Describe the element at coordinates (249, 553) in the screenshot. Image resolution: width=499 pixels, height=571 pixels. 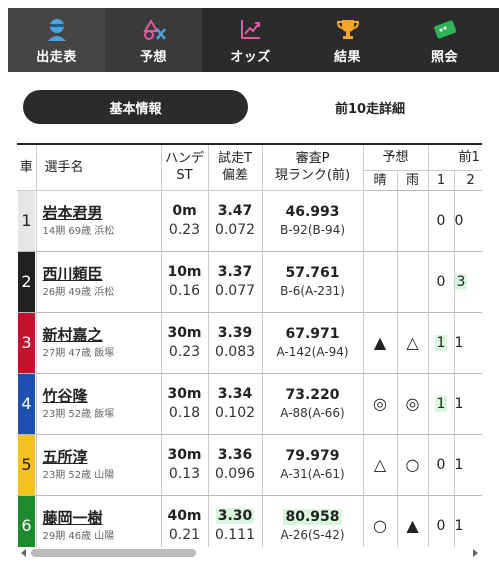
I see `horizontal-scrollbar` at that location.